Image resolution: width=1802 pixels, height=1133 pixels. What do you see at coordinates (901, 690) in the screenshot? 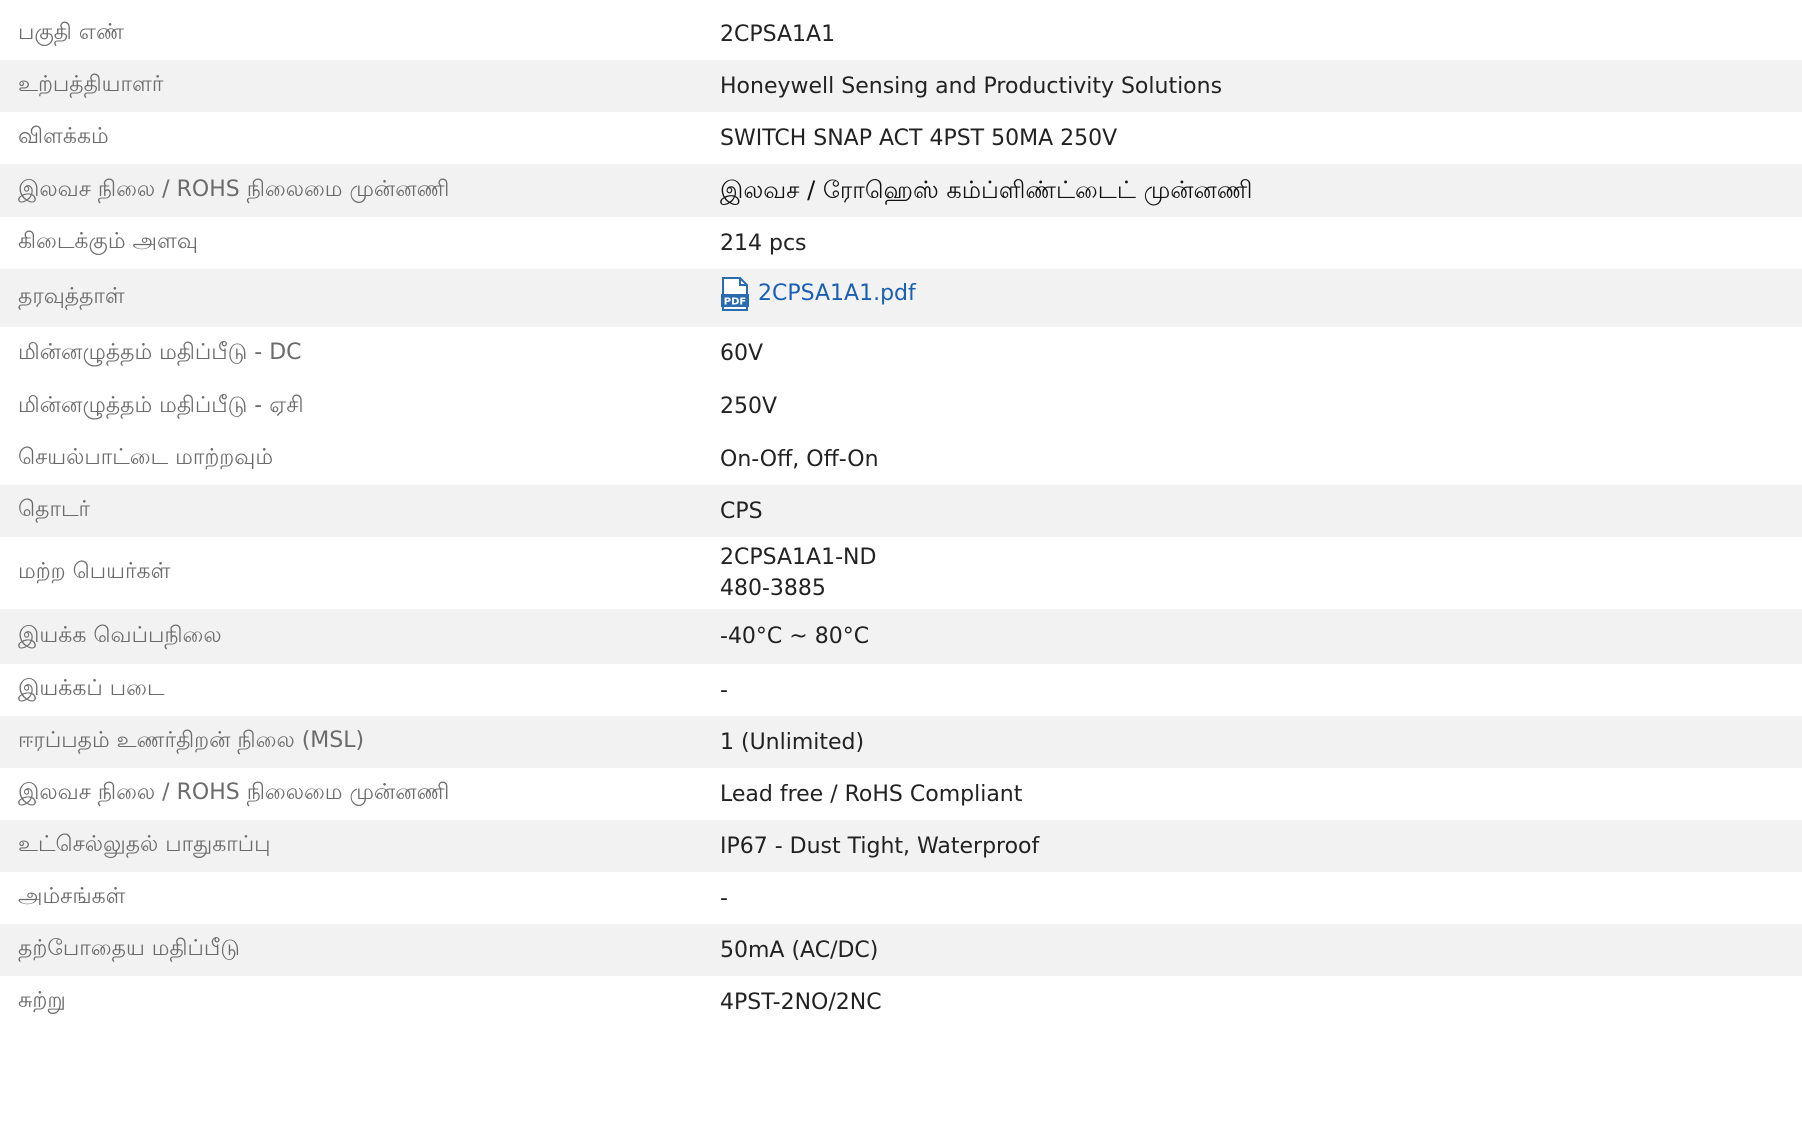
I see `table-row: இயக்கப் படை -` at bounding box center [901, 690].